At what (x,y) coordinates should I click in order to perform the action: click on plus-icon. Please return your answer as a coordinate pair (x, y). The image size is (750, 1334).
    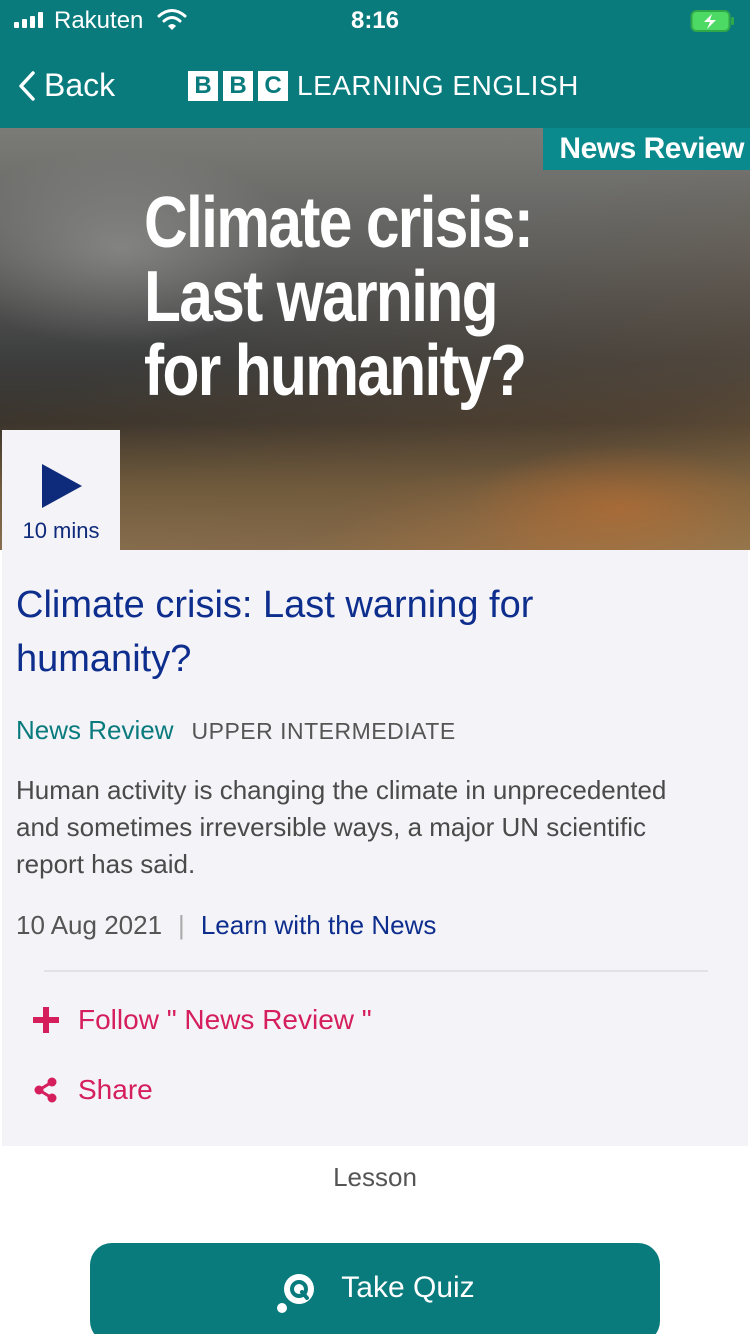
    Looking at the image, I should click on (46, 1020).